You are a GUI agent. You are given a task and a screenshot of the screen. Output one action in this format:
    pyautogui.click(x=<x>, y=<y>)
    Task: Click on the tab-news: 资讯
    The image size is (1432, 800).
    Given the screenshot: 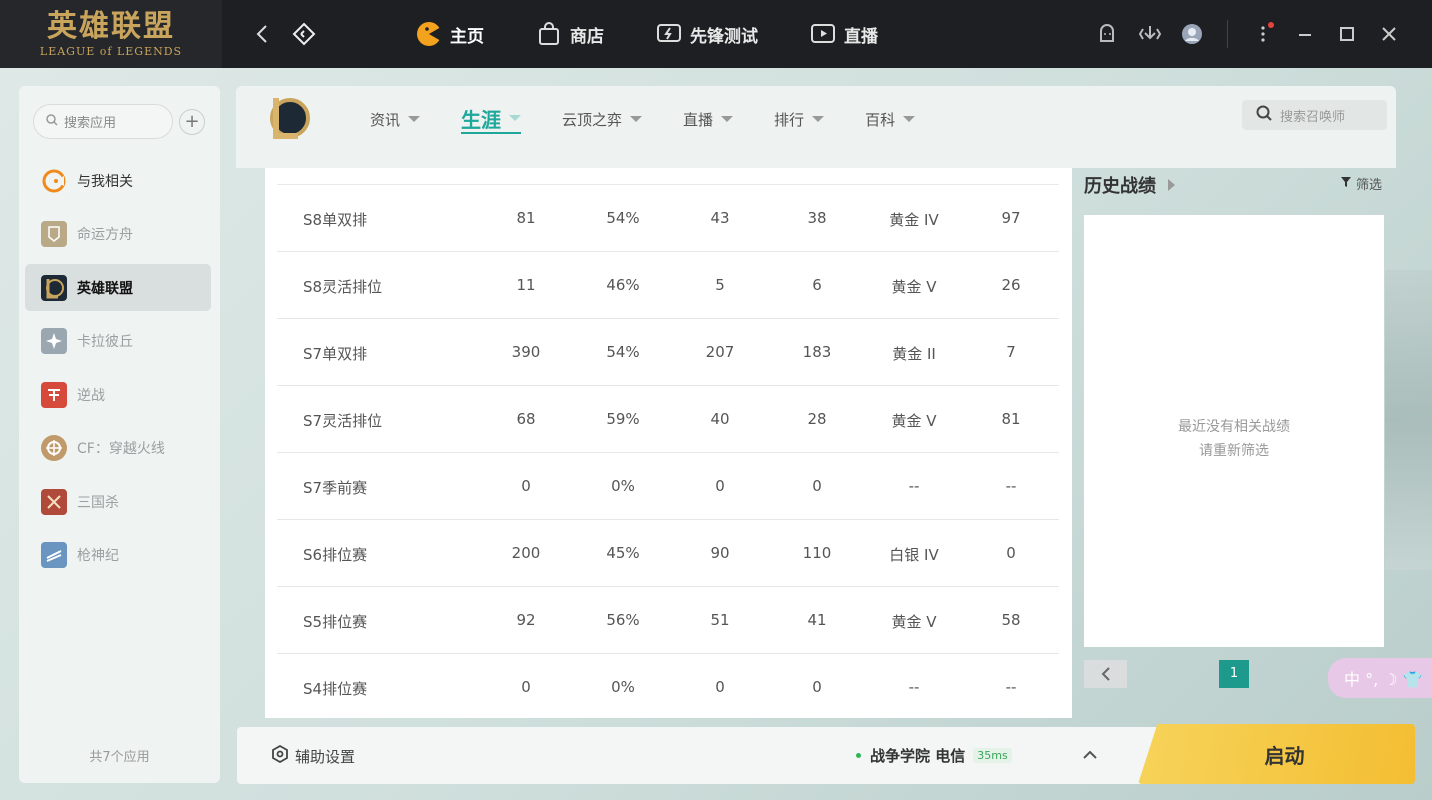 What is the action you would take?
    pyautogui.click(x=395, y=119)
    